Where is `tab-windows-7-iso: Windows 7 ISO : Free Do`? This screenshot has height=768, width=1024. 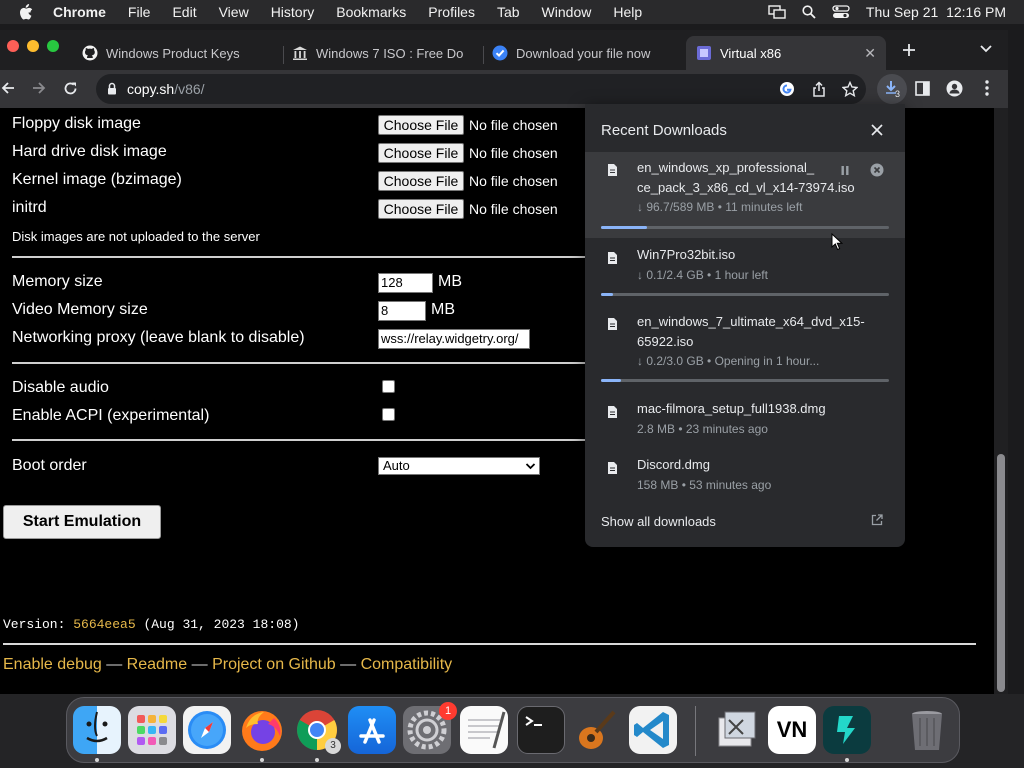
tab-windows-7-iso: Windows 7 ISO : Free Do is located at coordinates (387, 53).